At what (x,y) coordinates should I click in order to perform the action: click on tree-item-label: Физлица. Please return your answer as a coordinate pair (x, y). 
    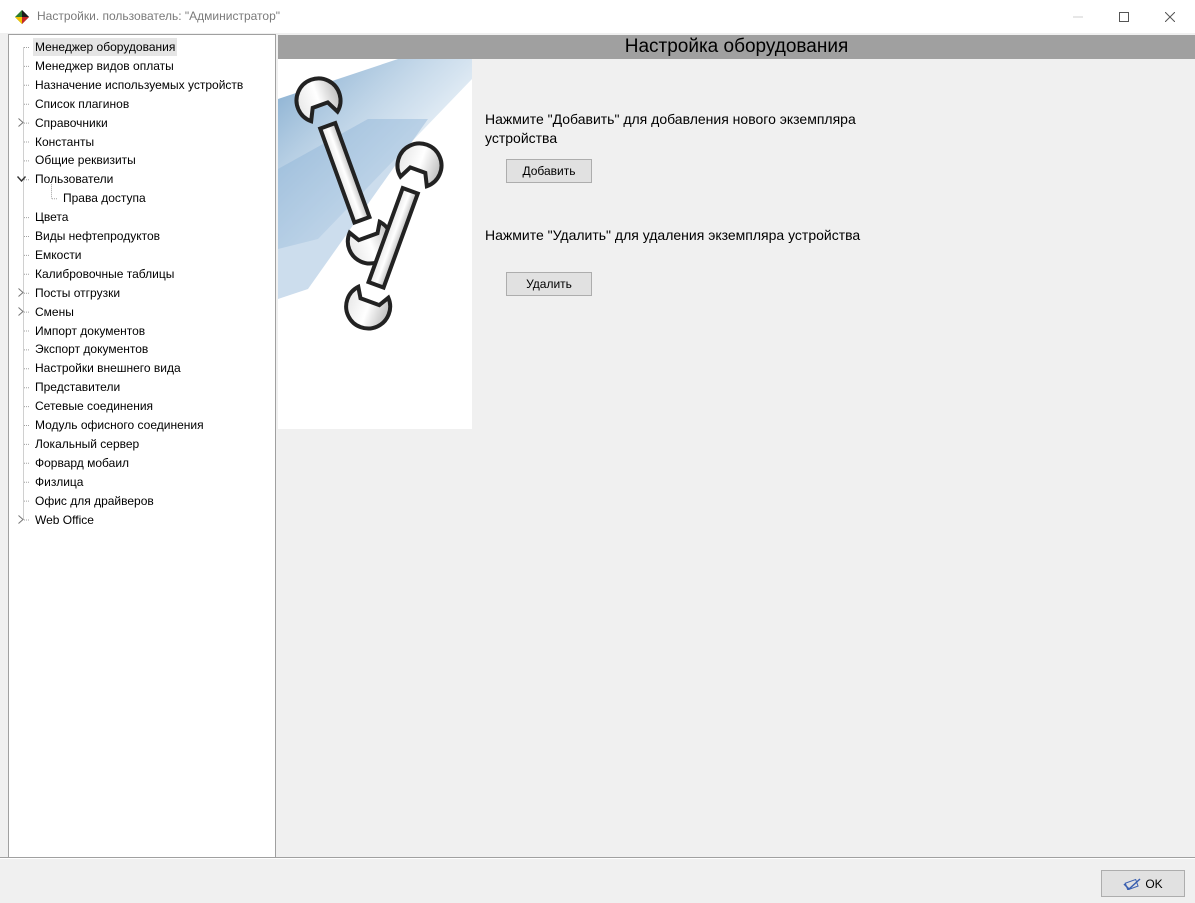
    Looking at the image, I should click on (59, 481).